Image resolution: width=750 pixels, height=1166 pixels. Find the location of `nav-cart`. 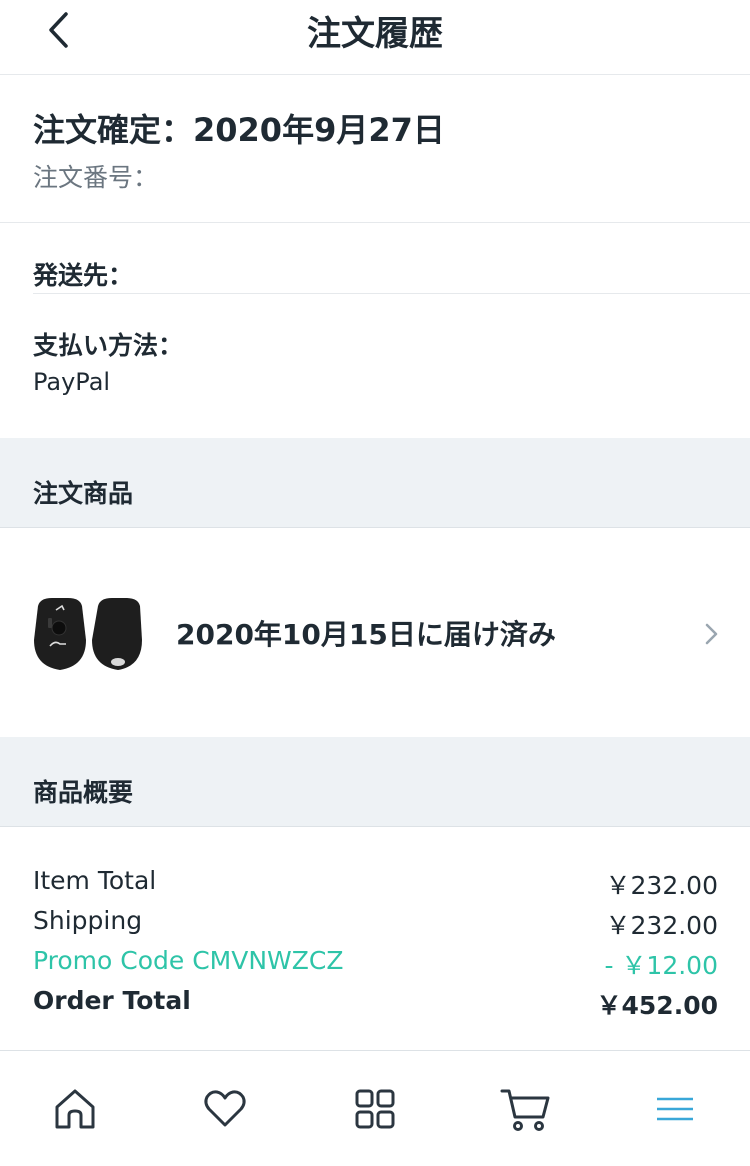

nav-cart is located at coordinates (525, 1109).